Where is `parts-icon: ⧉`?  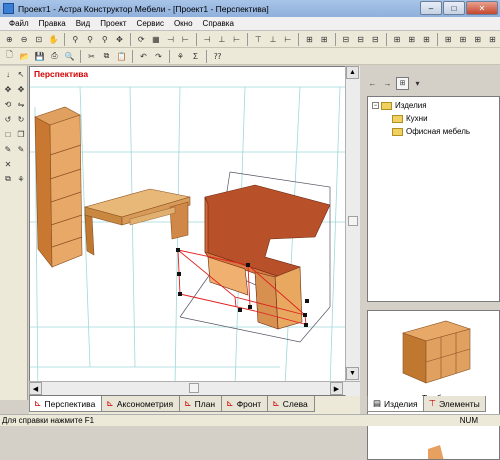 parts-icon: ⧉ is located at coordinates (8, 179).